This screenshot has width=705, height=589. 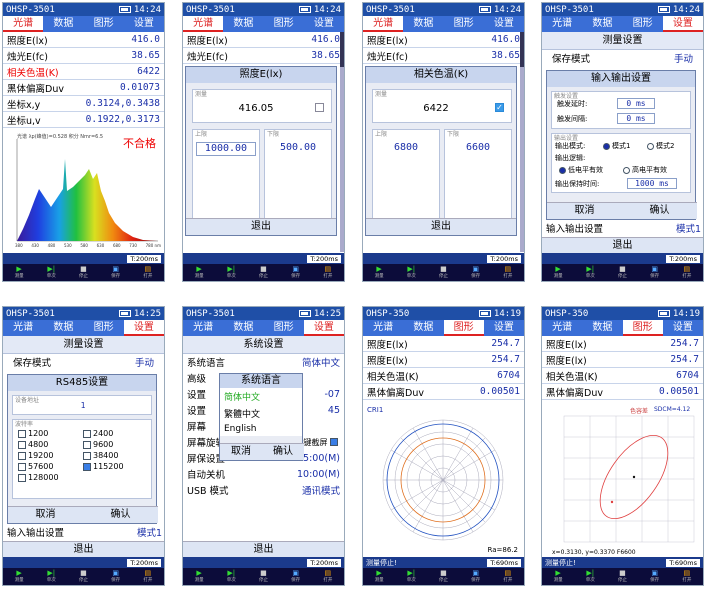 What do you see at coordinates (115, 433) in the screenshot?
I see `baud-option: 2400` at bounding box center [115, 433].